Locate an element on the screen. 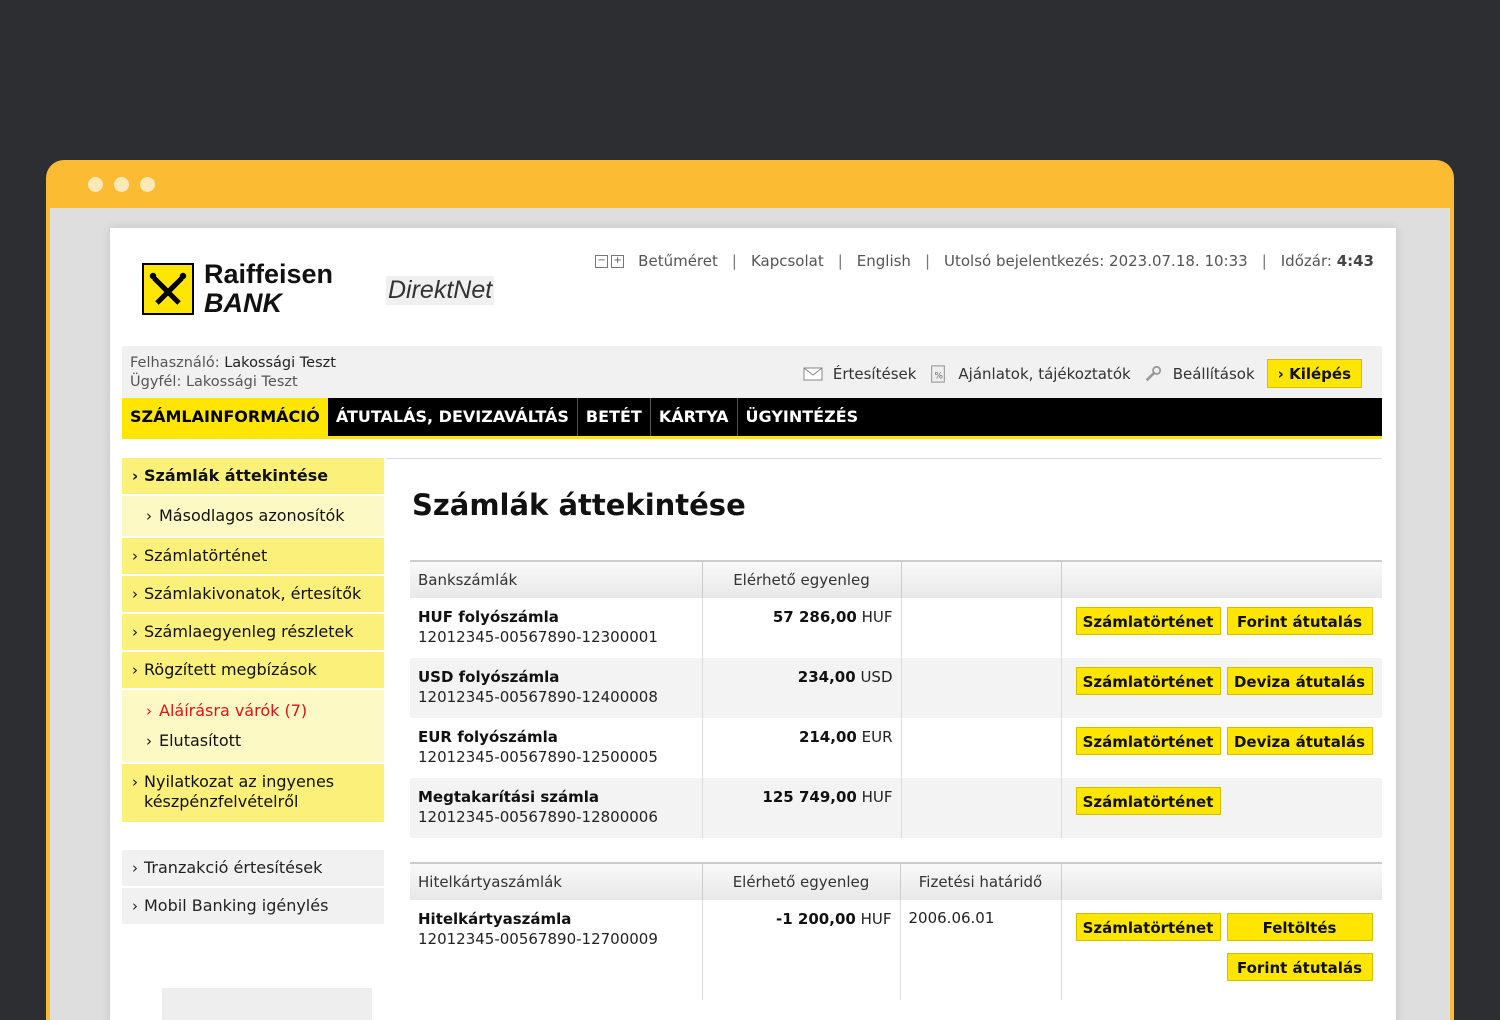  logo-line2: BANK is located at coordinates (243, 303).